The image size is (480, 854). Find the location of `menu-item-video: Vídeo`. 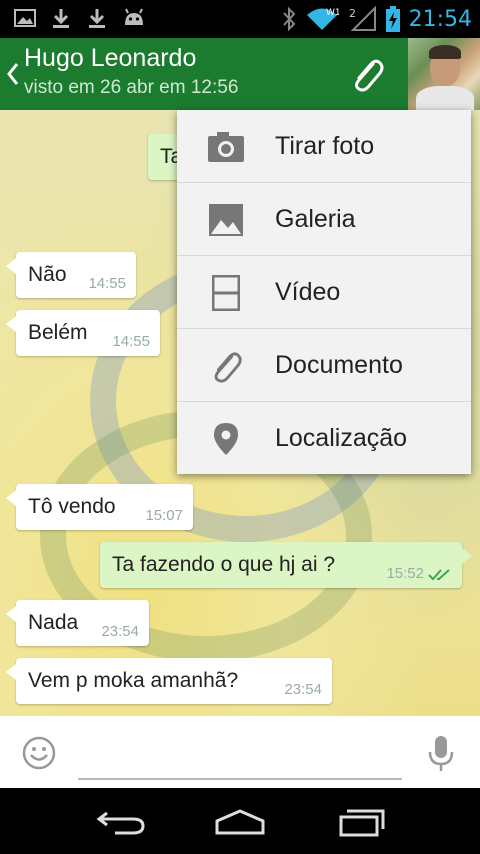

menu-item-video: Vídeo is located at coordinates (324, 292).